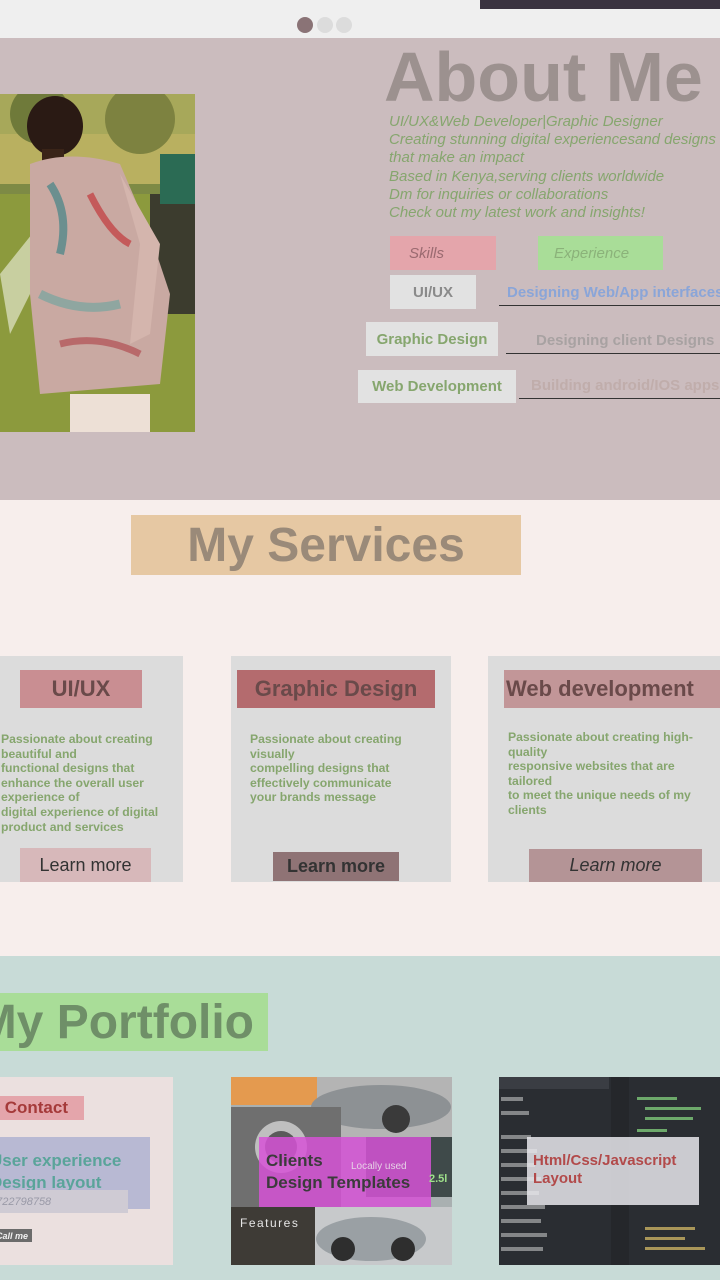 This screenshot has height=1280, width=720. Describe the element at coordinates (321, 782) in the screenshot. I see `text-line: effectively communicate` at that location.